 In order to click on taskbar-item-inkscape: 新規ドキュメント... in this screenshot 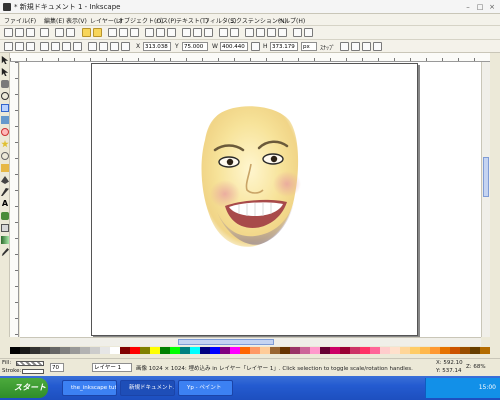, I will do `click(147, 388)`.